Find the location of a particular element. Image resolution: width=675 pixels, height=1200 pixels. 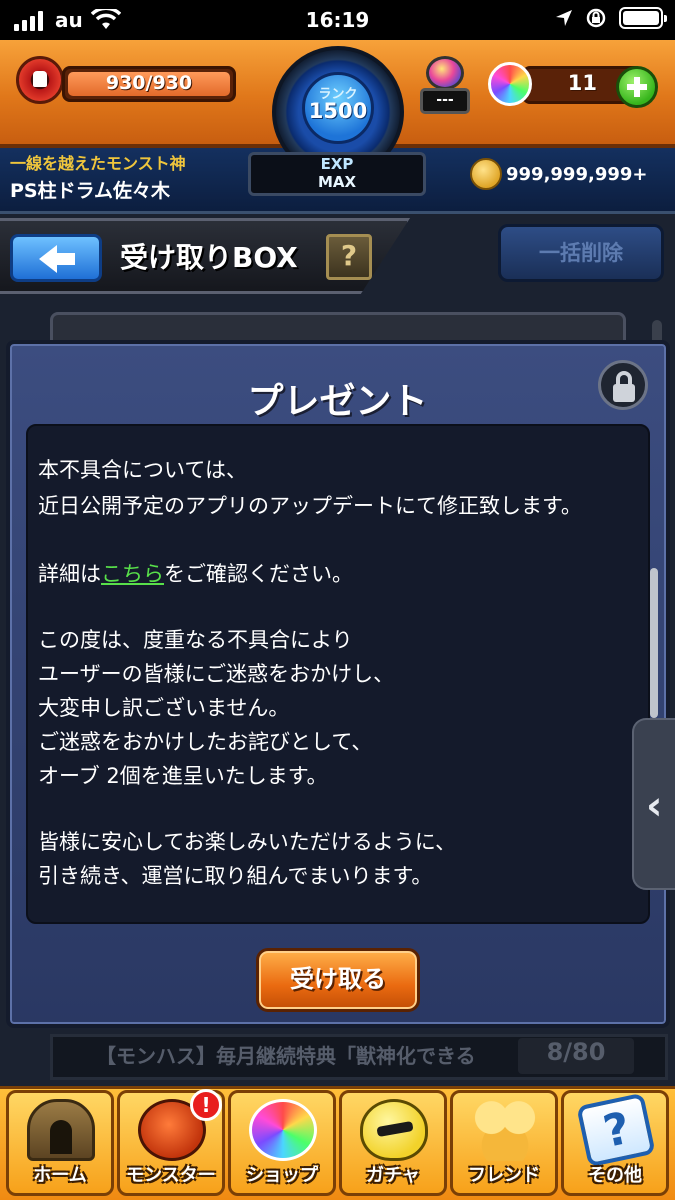

back-arrow-tail is located at coordinates (65, 259).